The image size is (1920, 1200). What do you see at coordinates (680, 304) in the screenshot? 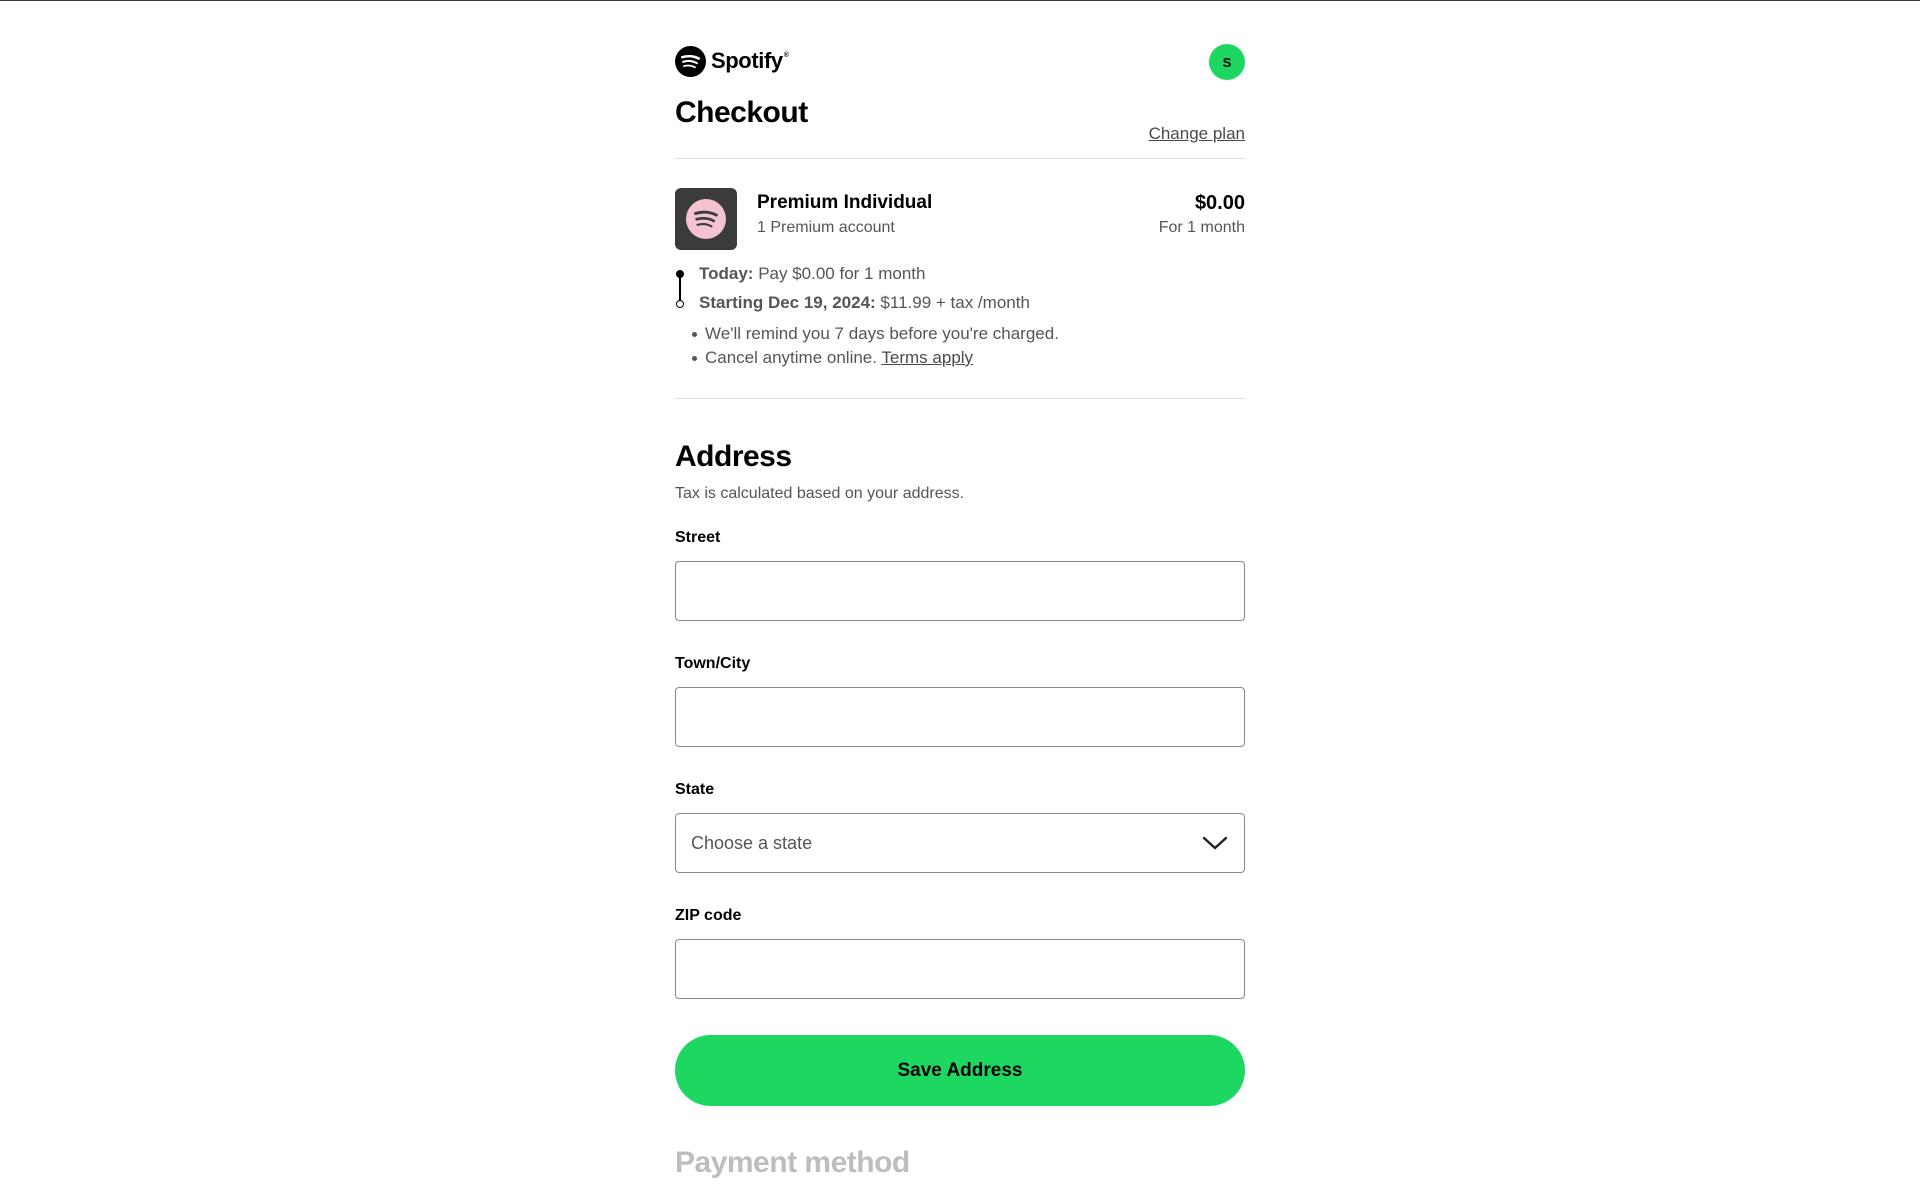
I see `timeline-dot-start` at bounding box center [680, 304].